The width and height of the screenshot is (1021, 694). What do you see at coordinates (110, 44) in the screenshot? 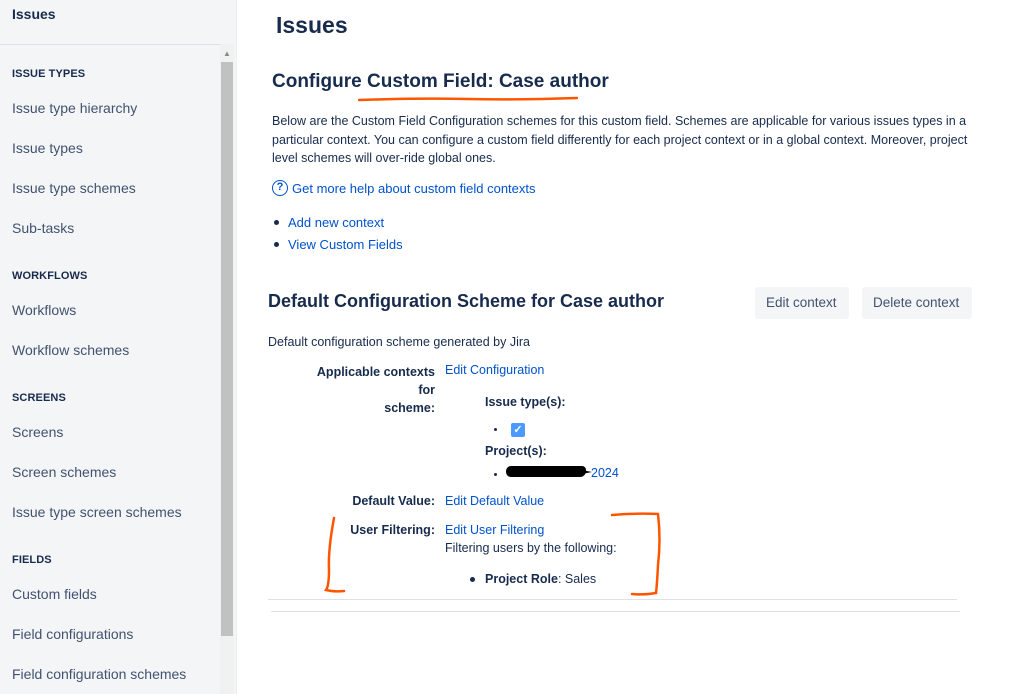
I see `sidebar-divider` at bounding box center [110, 44].